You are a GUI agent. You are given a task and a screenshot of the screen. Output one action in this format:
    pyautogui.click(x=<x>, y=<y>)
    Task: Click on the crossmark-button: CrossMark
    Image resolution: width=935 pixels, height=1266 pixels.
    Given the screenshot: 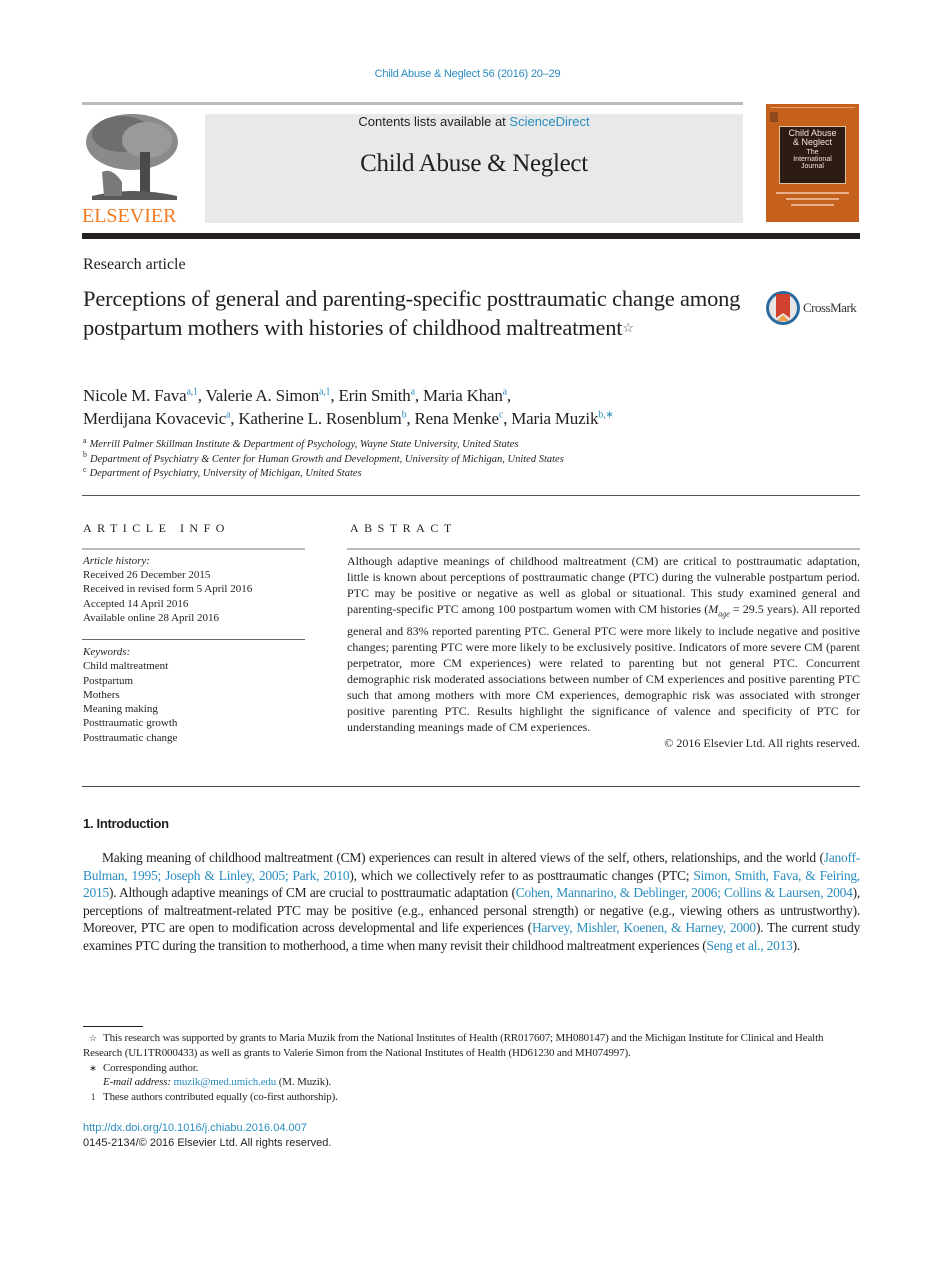 What is the action you would take?
    pyautogui.click(x=815, y=308)
    